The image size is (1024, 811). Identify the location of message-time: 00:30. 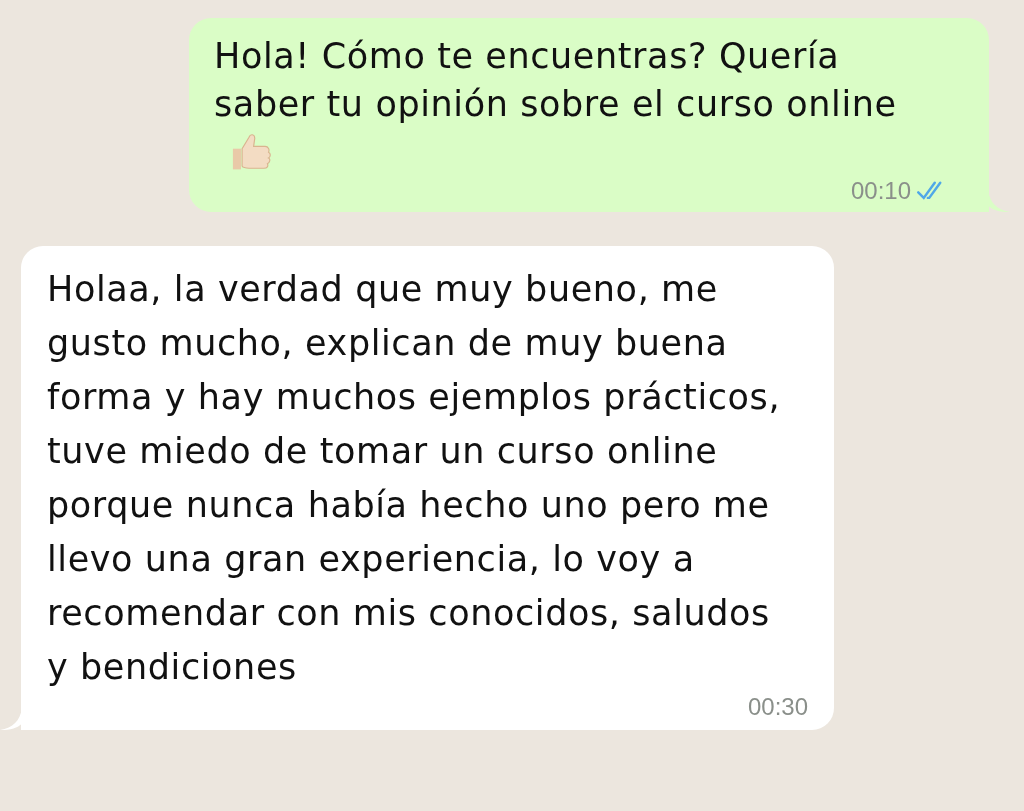
(777, 707).